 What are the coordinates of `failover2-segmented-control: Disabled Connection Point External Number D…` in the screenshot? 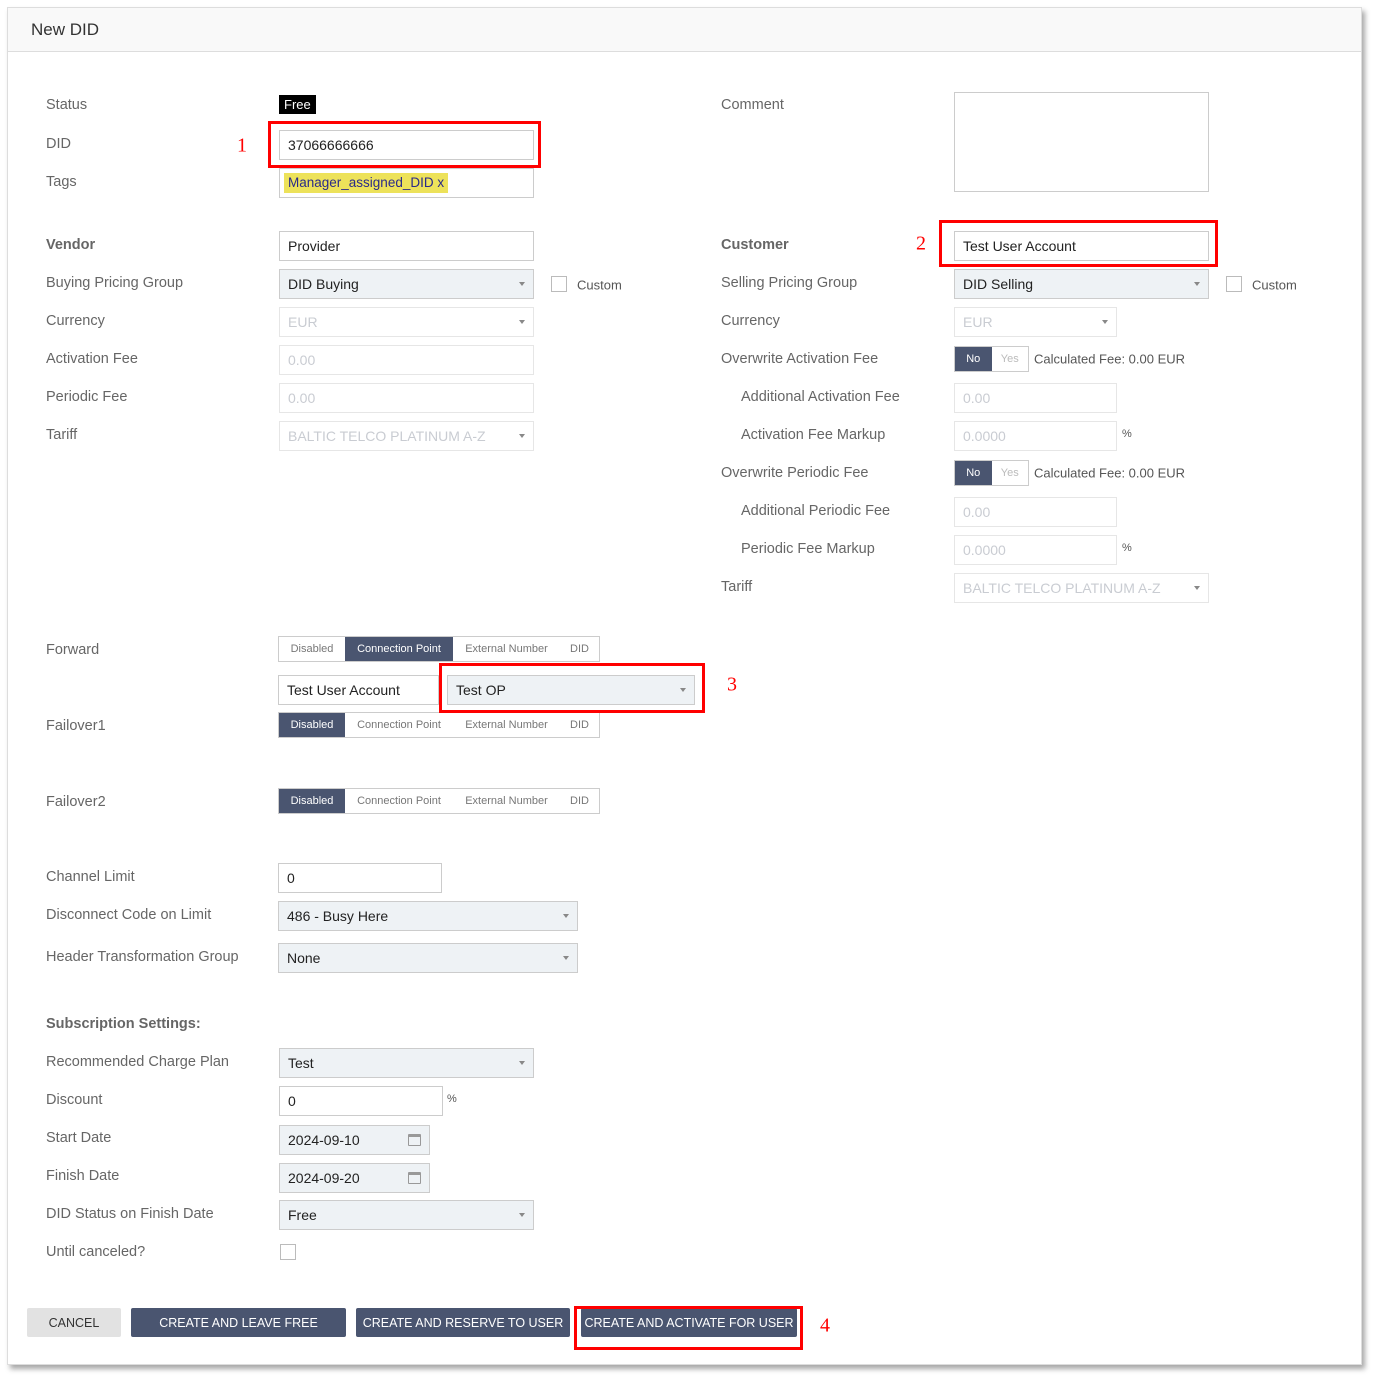 It's located at (439, 801).